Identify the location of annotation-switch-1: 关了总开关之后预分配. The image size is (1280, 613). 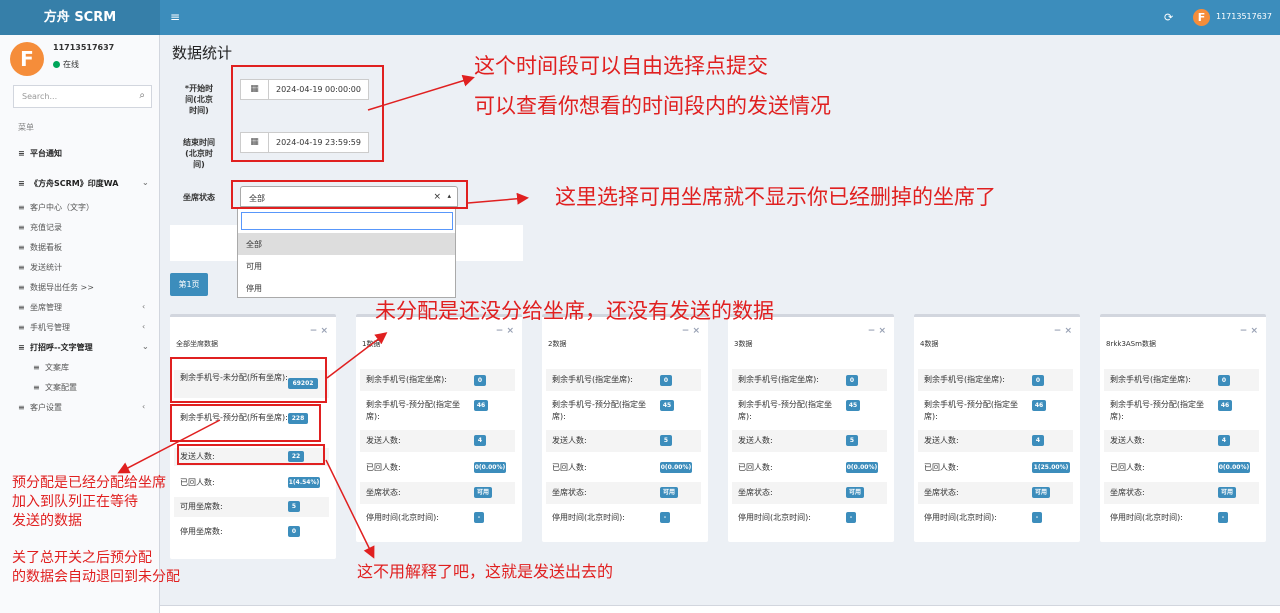
(82, 558).